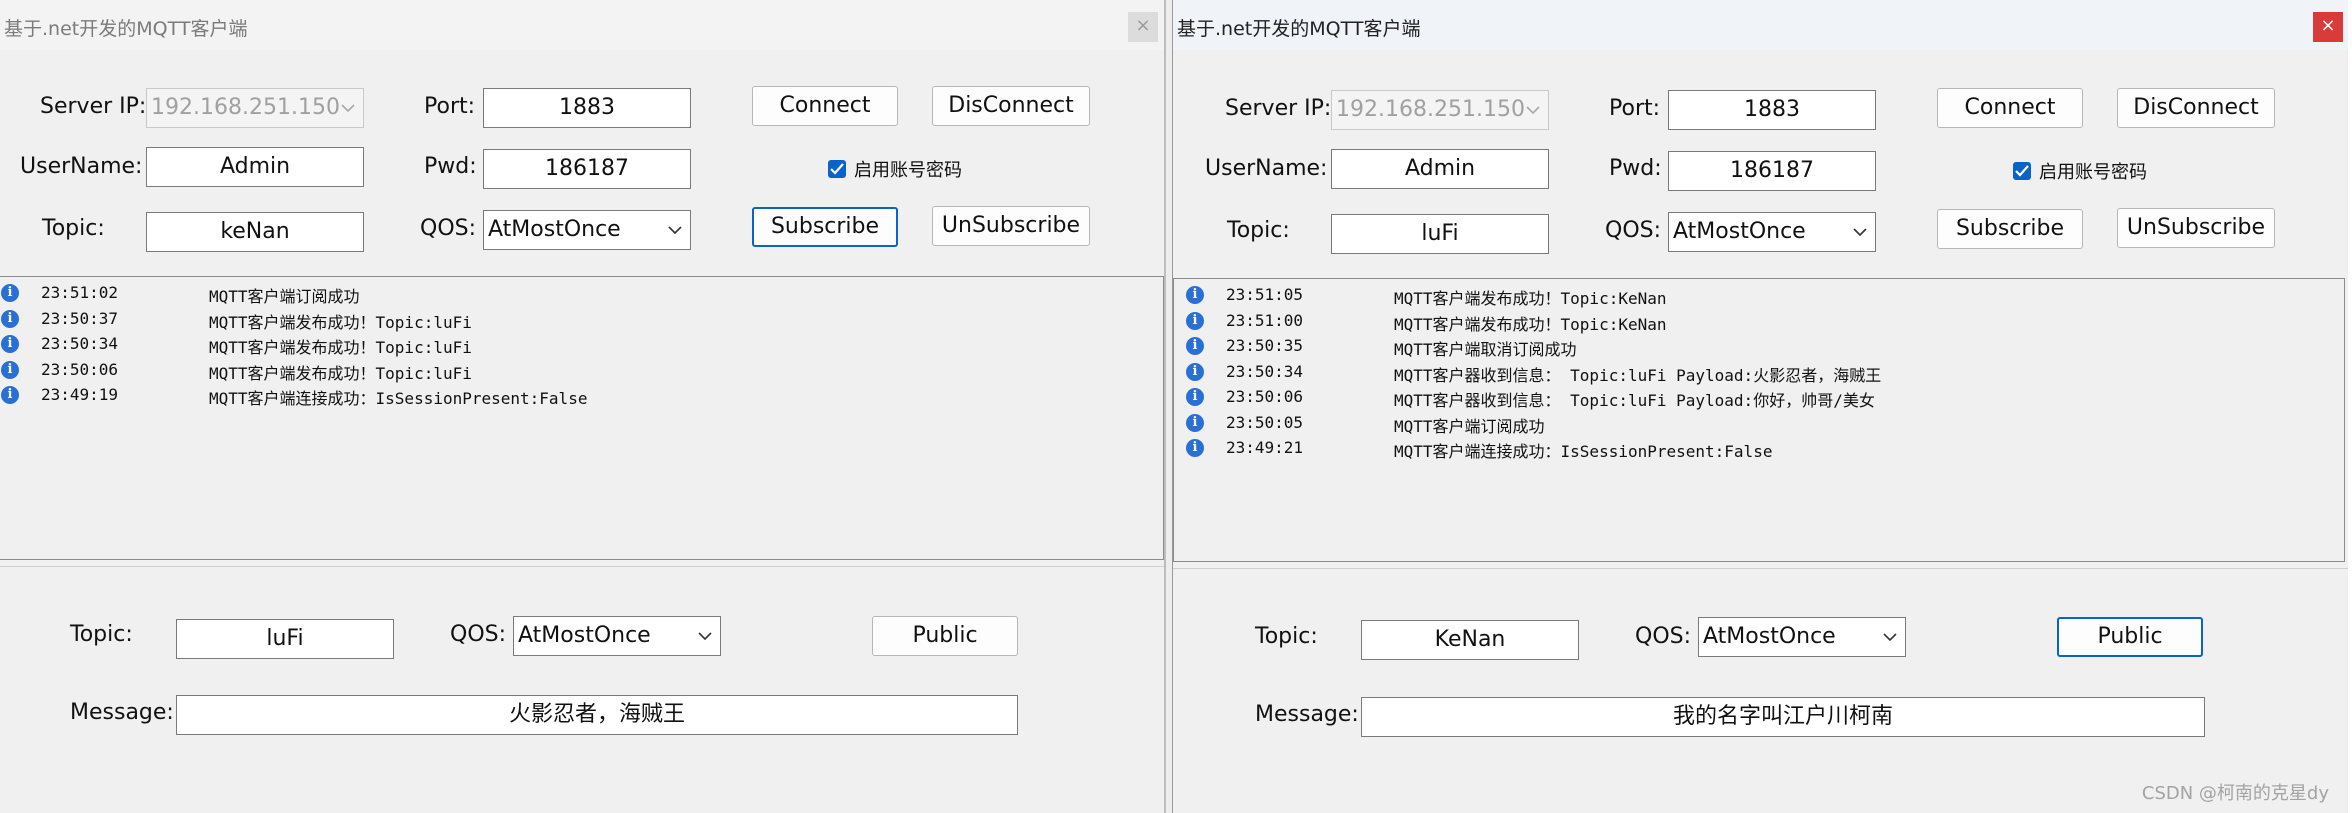 The height and width of the screenshot is (813, 2352). What do you see at coordinates (1739, 231) in the screenshot?
I see `qos-value: AtMostOnce` at bounding box center [1739, 231].